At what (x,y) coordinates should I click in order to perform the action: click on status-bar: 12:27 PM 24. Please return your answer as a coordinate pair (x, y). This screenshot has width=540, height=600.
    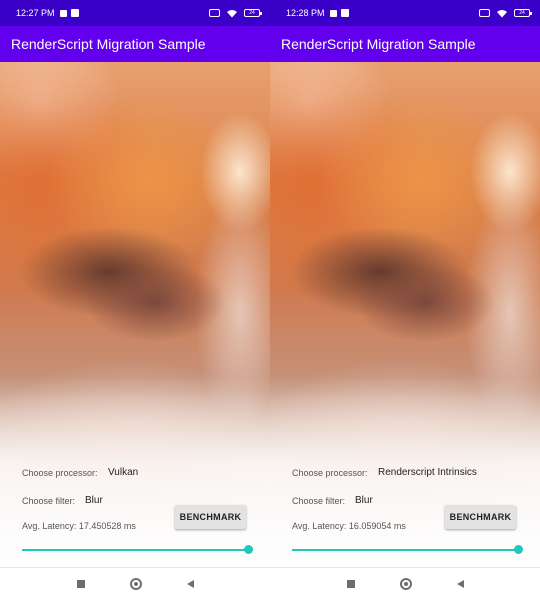
    Looking at the image, I should click on (135, 13).